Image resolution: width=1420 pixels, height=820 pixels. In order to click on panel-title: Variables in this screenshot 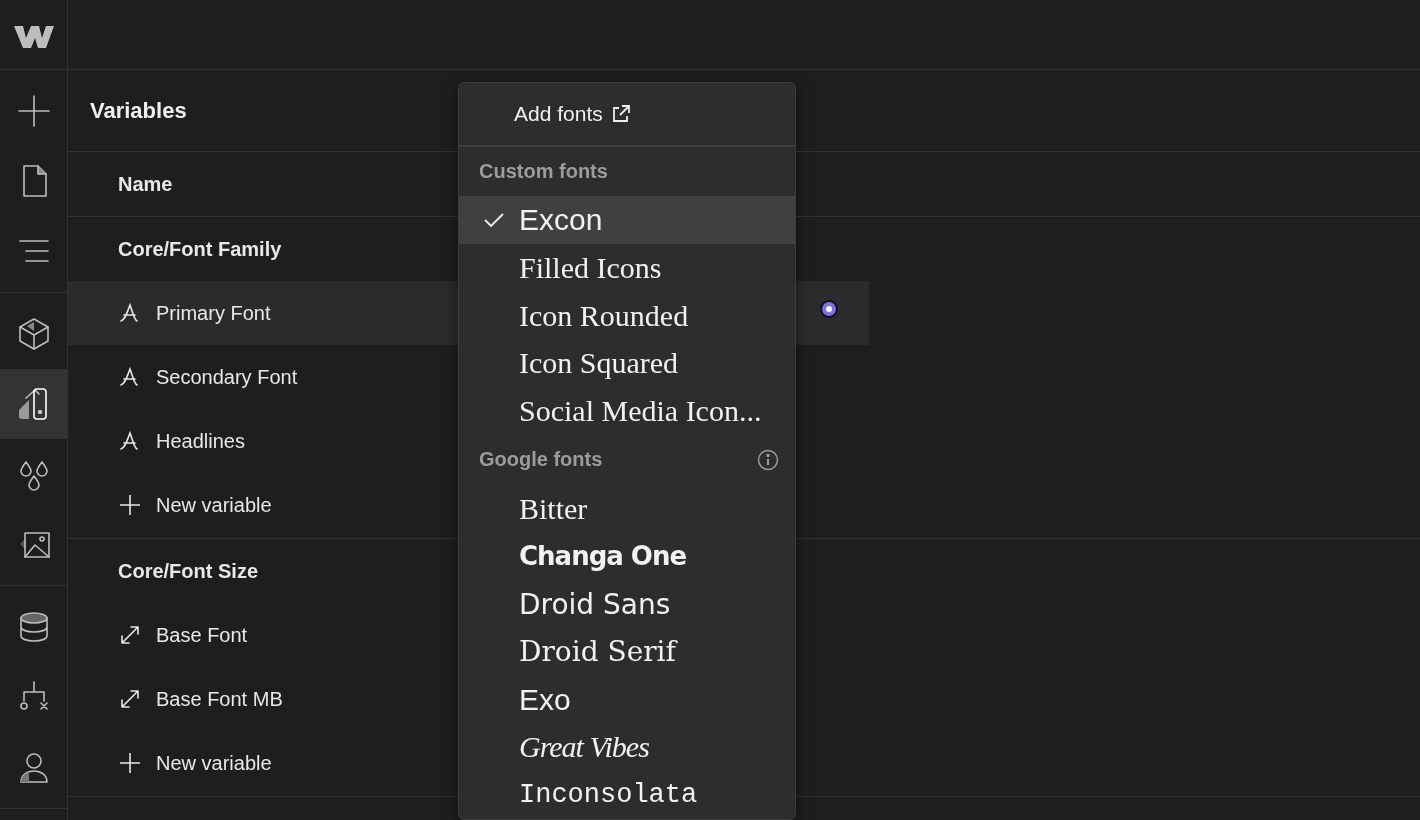, I will do `click(138, 110)`.